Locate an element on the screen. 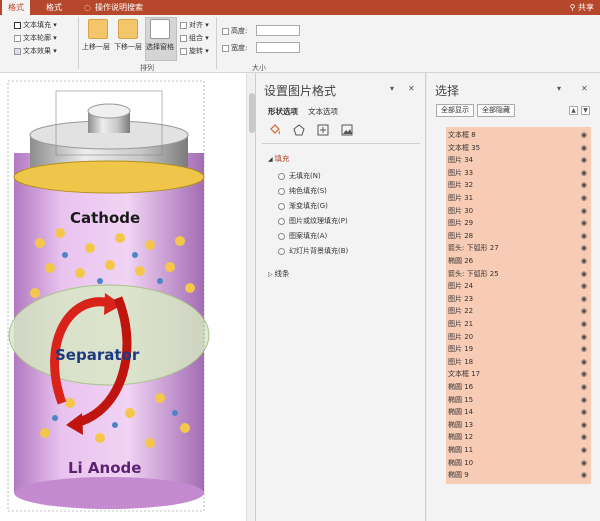  anode-label: Li Anode is located at coordinates (104, 468).